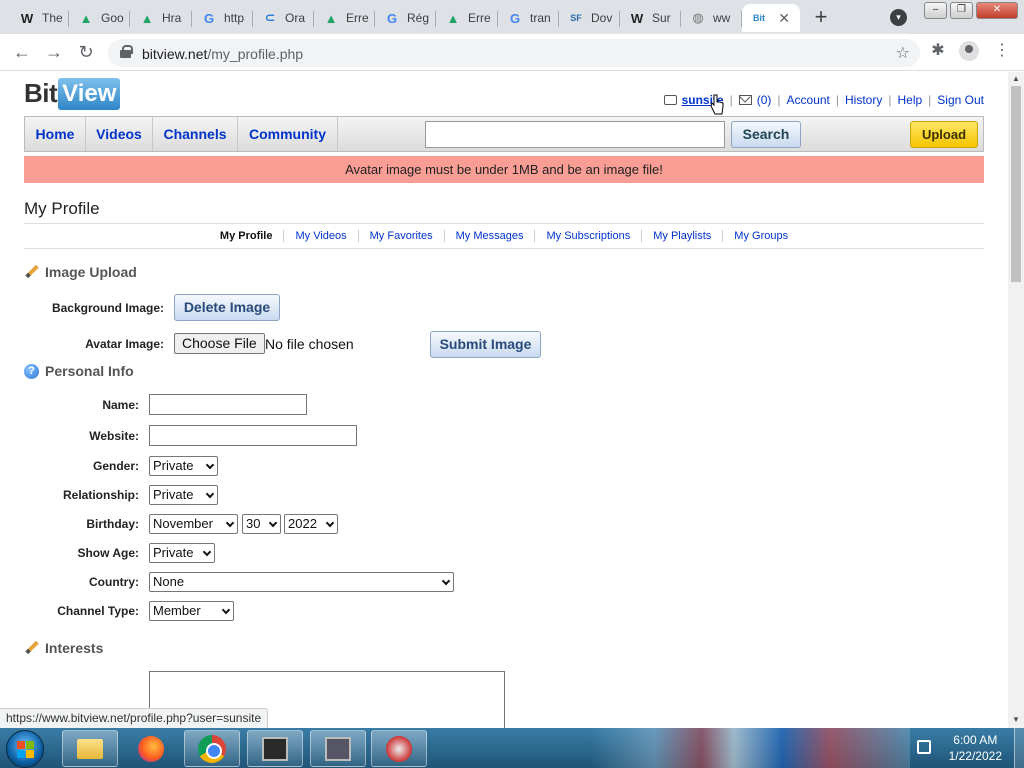  What do you see at coordinates (183, 495) in the screenshot?
I see `relationship-select: Private` at bounding box center [183, 495].